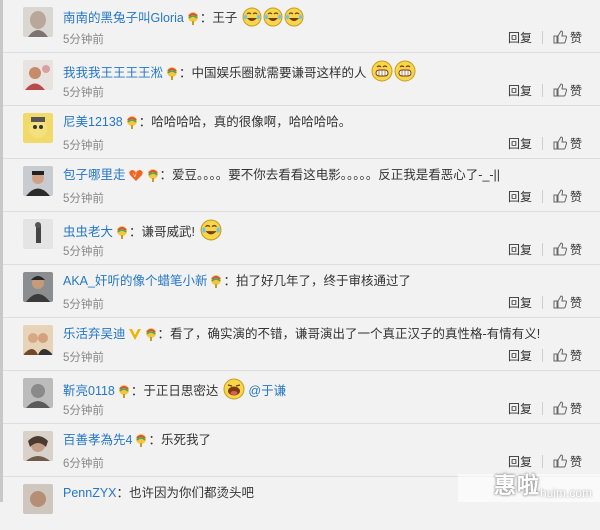  I want to click on svg-text: v, so click(135, 175).